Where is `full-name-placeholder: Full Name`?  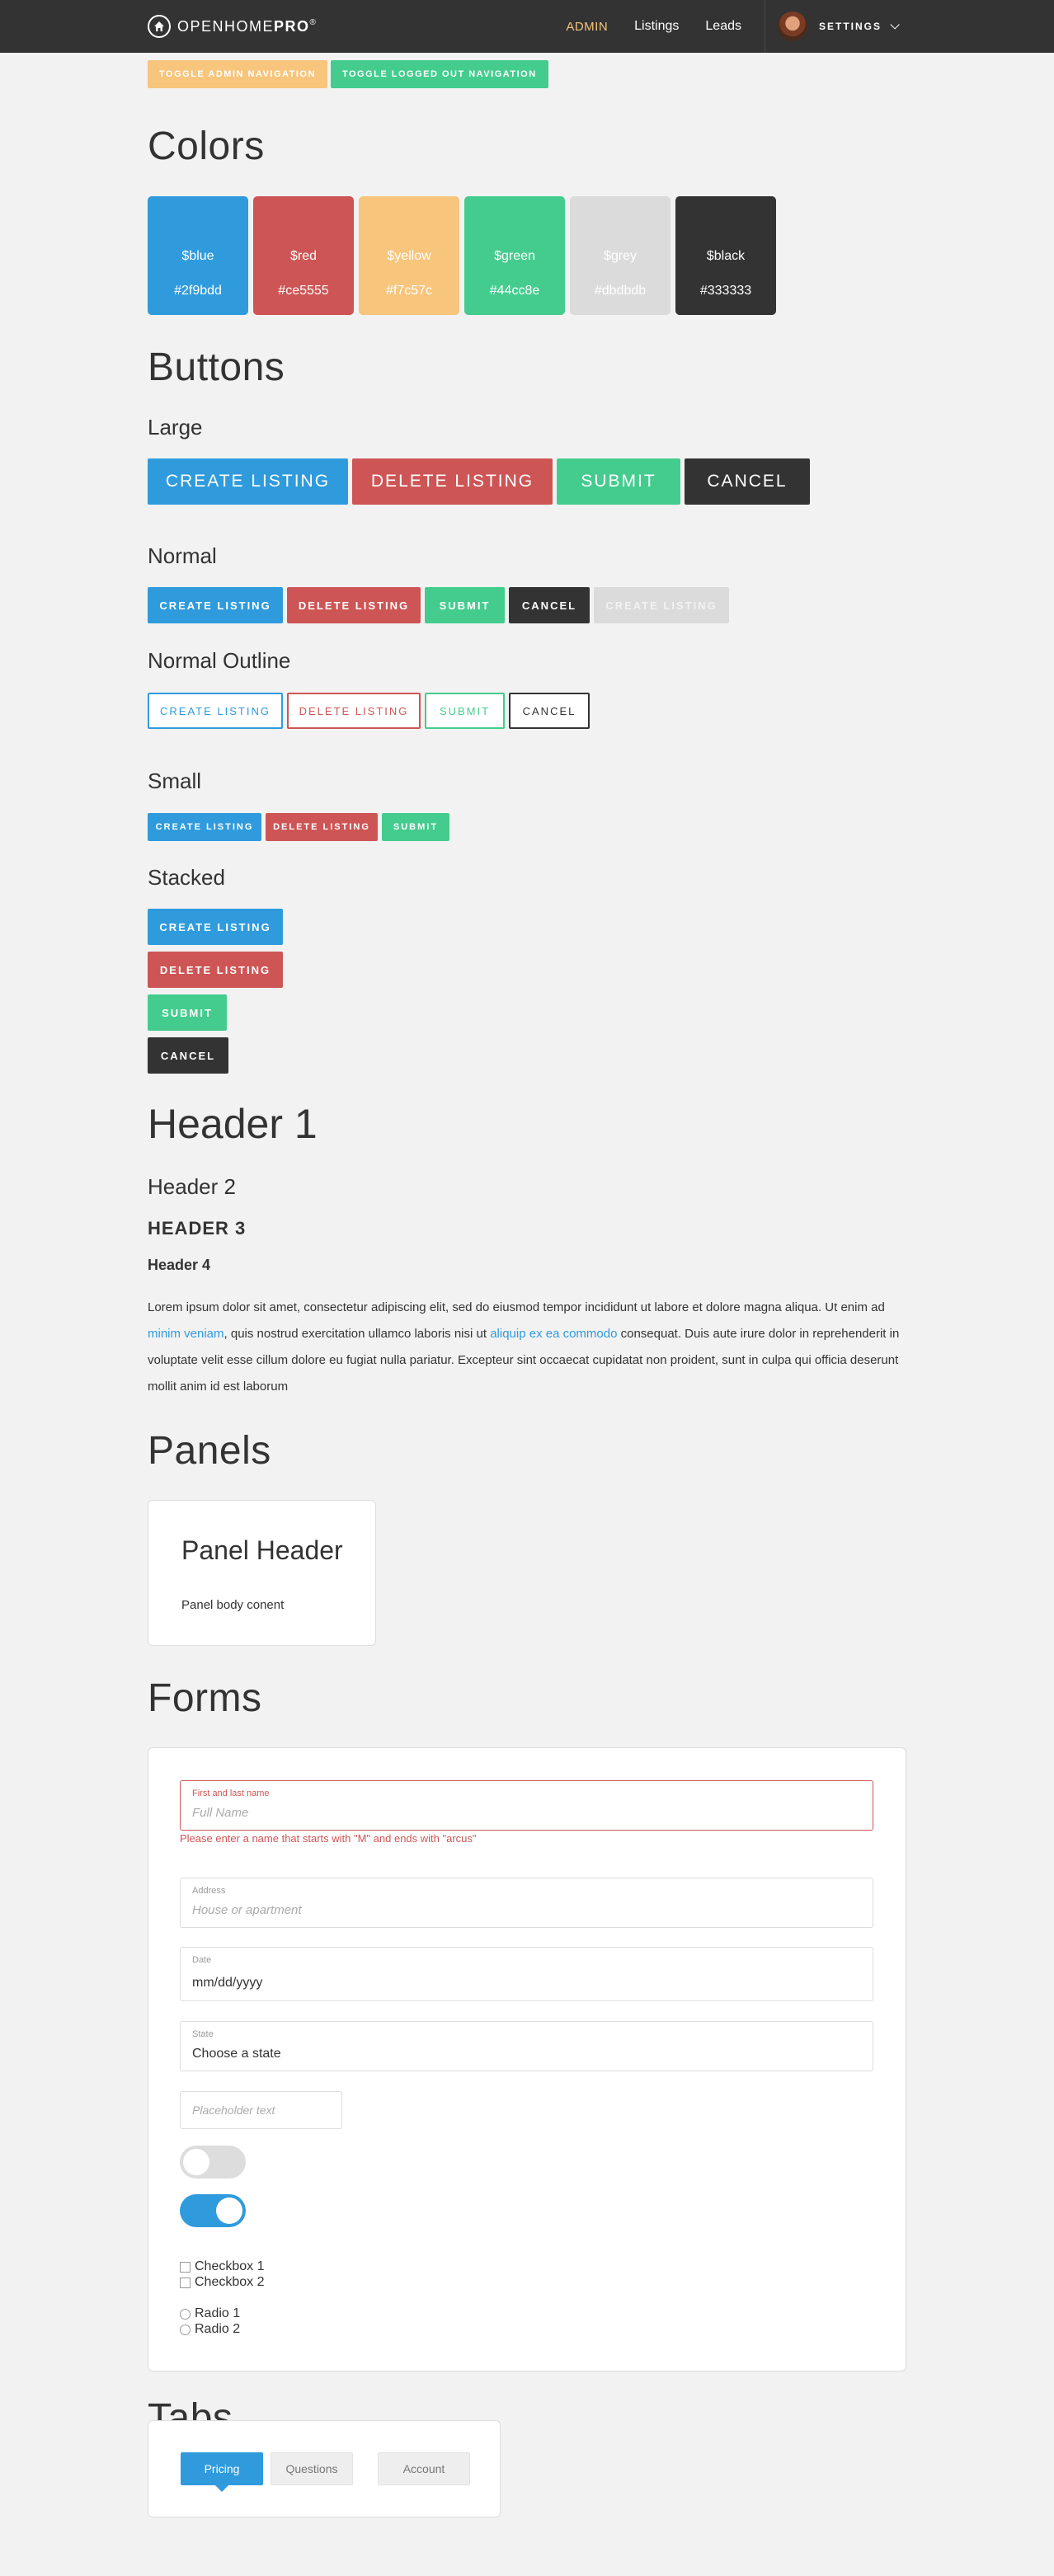 full-name-placeholder: Full Name is located at coordinates (220, 1813).